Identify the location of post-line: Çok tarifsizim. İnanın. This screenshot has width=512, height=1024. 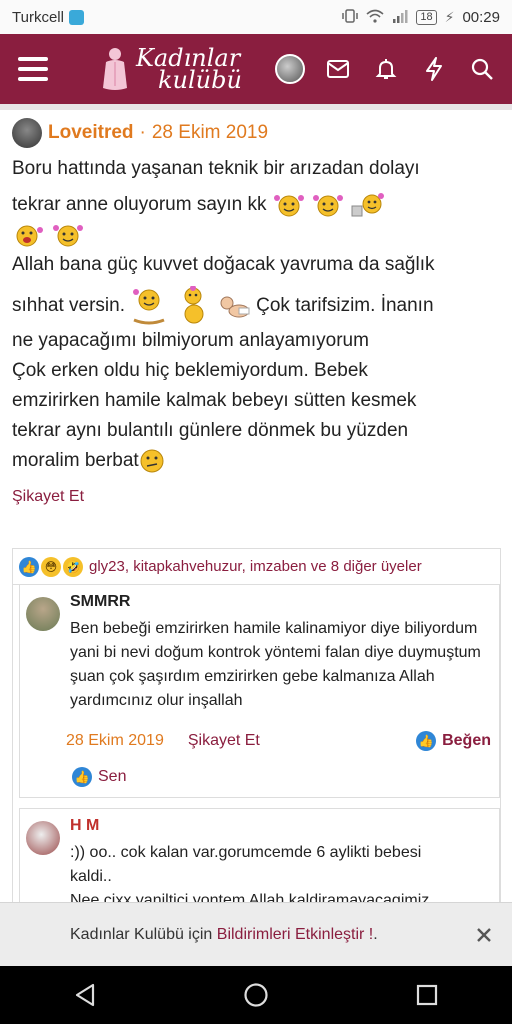
(345, 306).